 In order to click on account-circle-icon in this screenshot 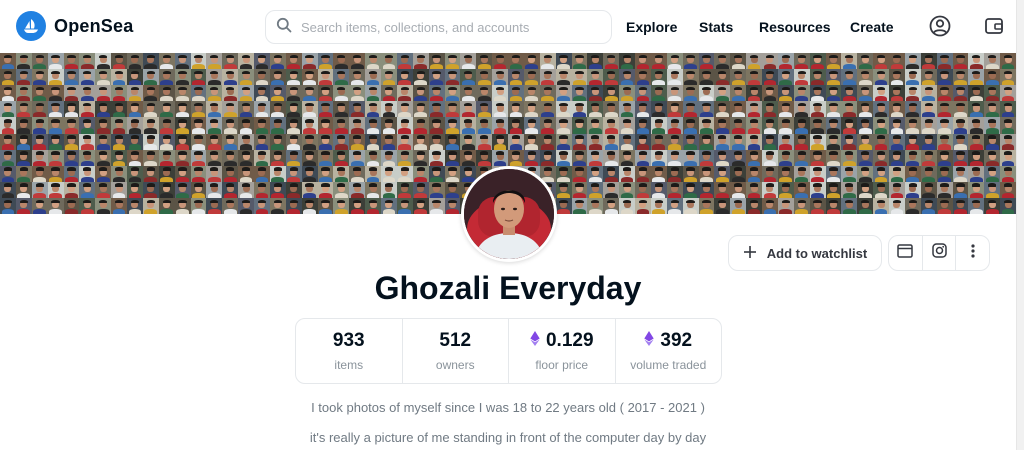, I will do `click(940, 26)`.